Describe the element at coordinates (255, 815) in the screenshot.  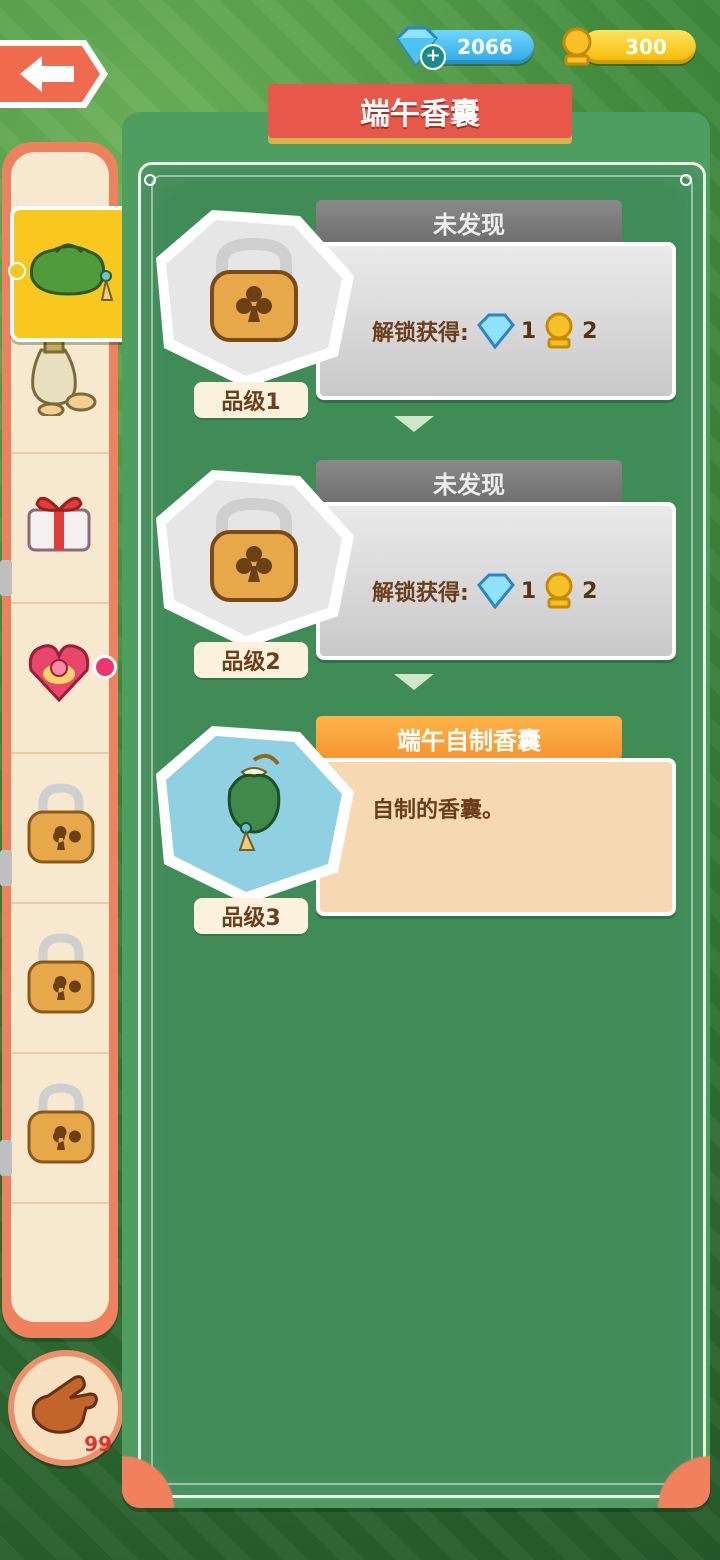
I see `item-hexagon` at that location.